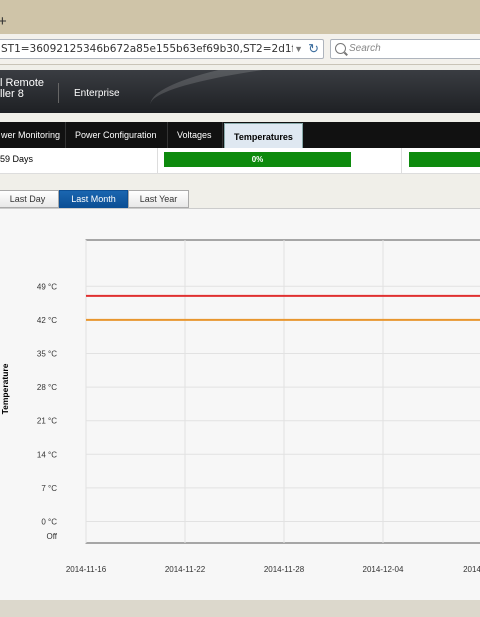  I want to click on uptime-days: 59 Days, so click(17, 159).